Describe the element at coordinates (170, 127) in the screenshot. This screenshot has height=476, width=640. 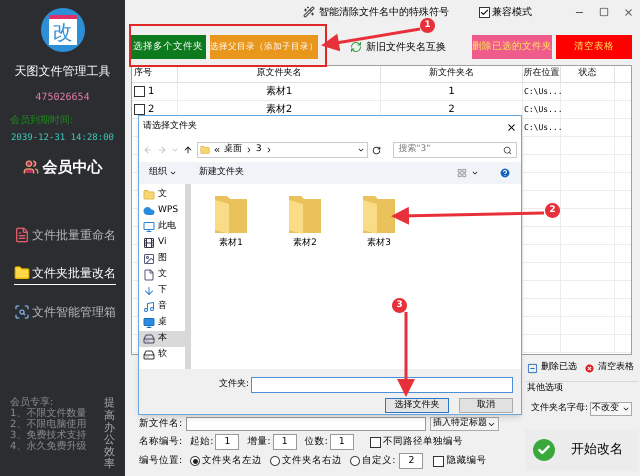
I see `dialog-title: 请选择文件夹` at that location.